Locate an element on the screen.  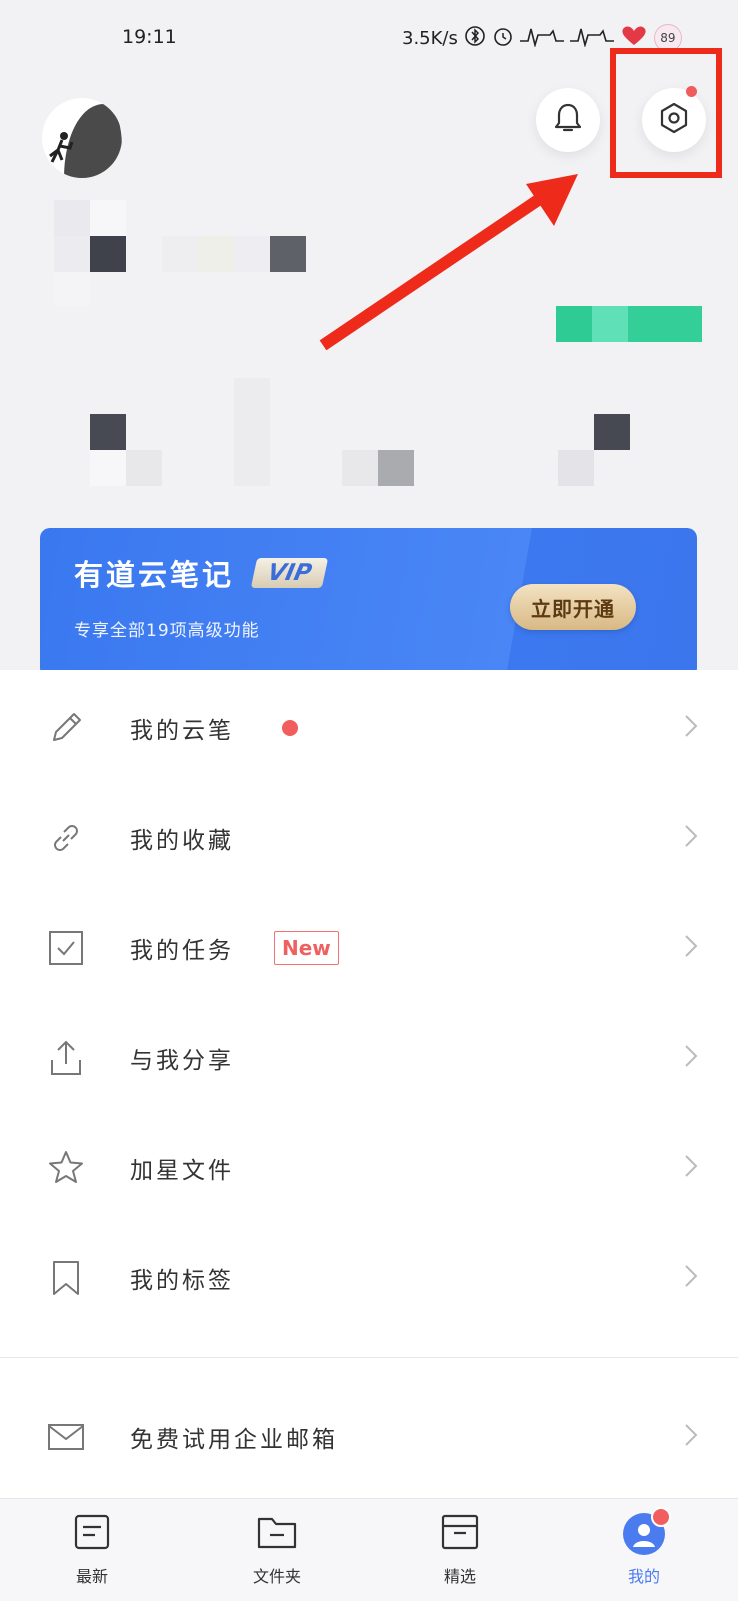
tab-folders: 文件夹 is located at coordinates (277, 1550).